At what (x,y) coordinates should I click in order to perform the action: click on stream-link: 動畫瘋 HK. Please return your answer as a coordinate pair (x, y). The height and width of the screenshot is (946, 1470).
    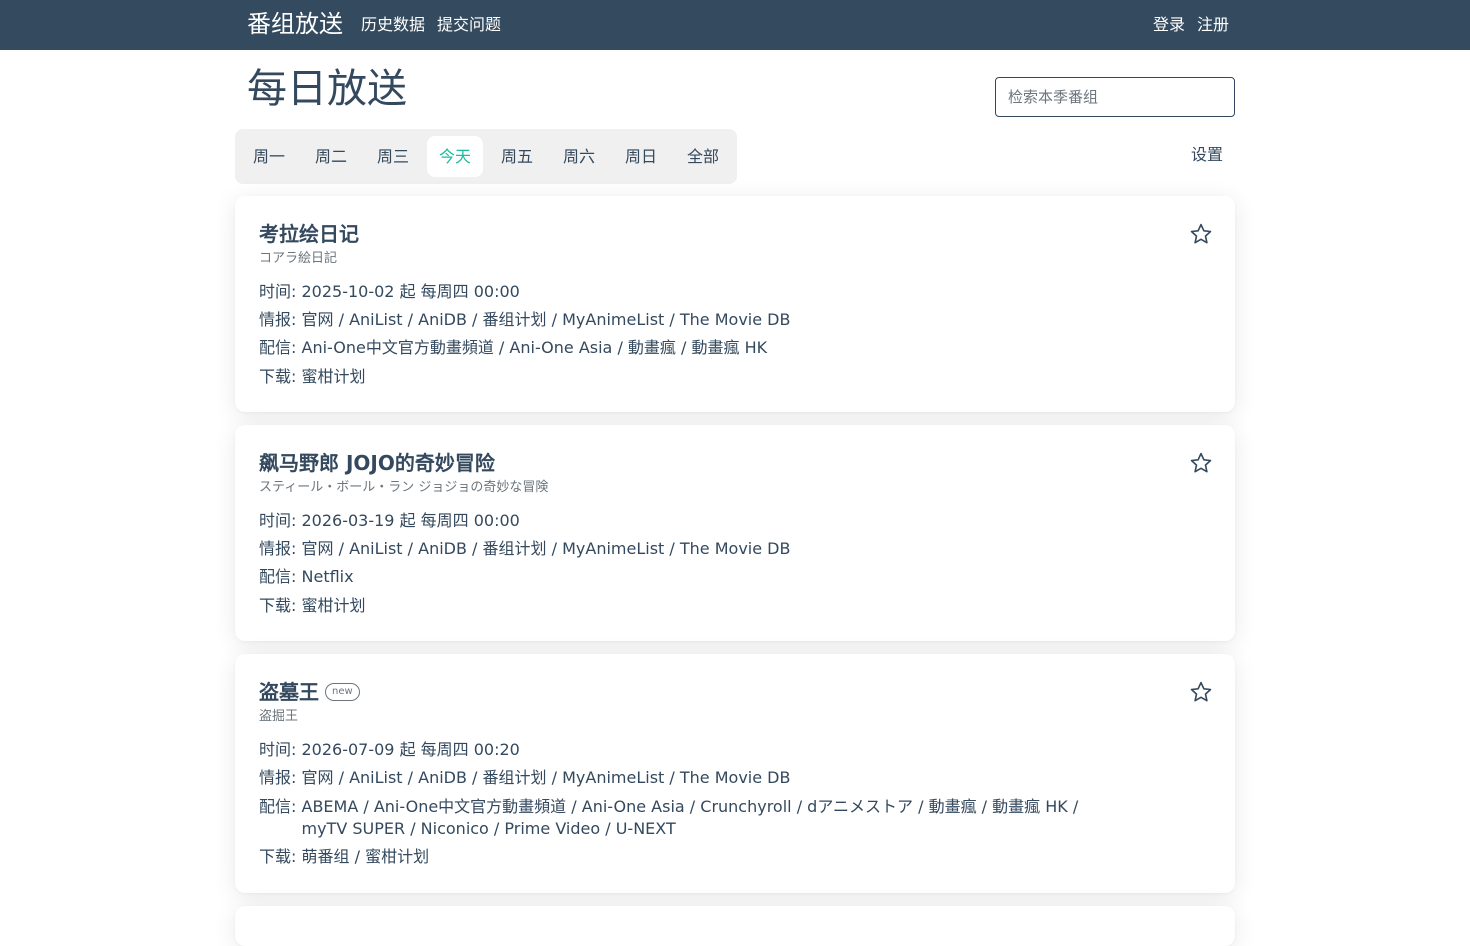
    Looking at the image, I should click on (730, 347).